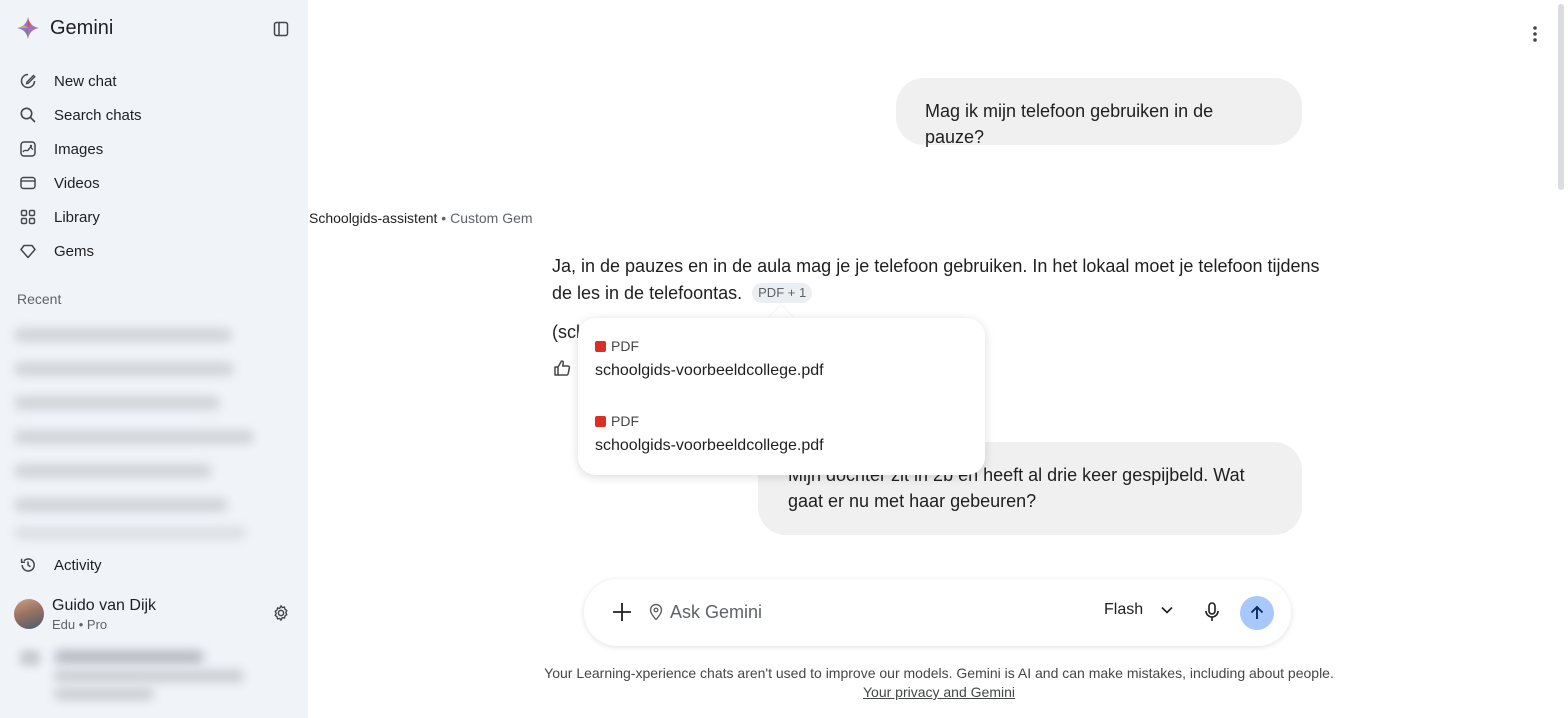 The image size is (1568, 718). What do you see at coordinates (154, 183) in the screenshot?
I see `sidebar-item-videos: Videos` at bounding box center [154, 183].